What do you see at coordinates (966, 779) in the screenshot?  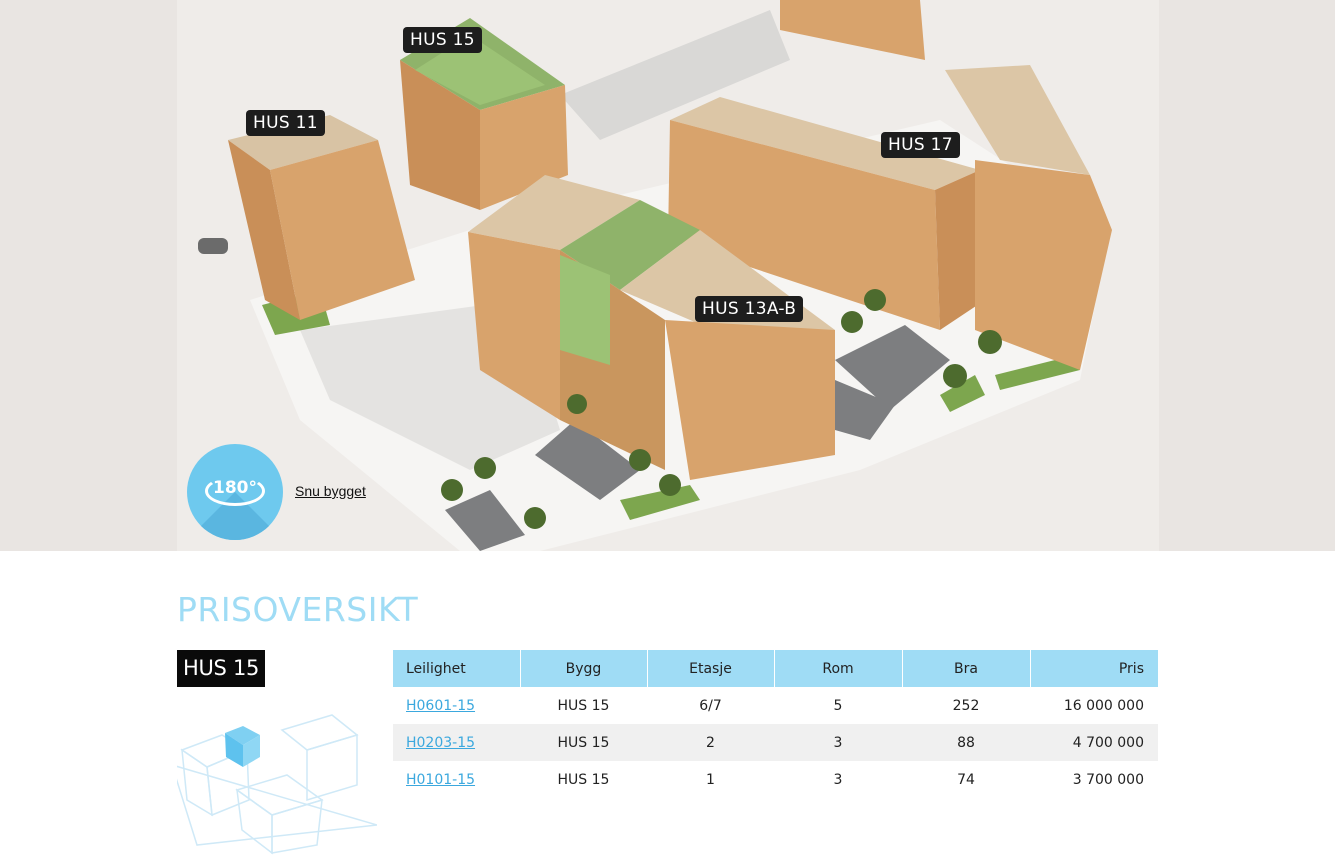 I see `area-cell: 74` at bounding box center [966, 779].